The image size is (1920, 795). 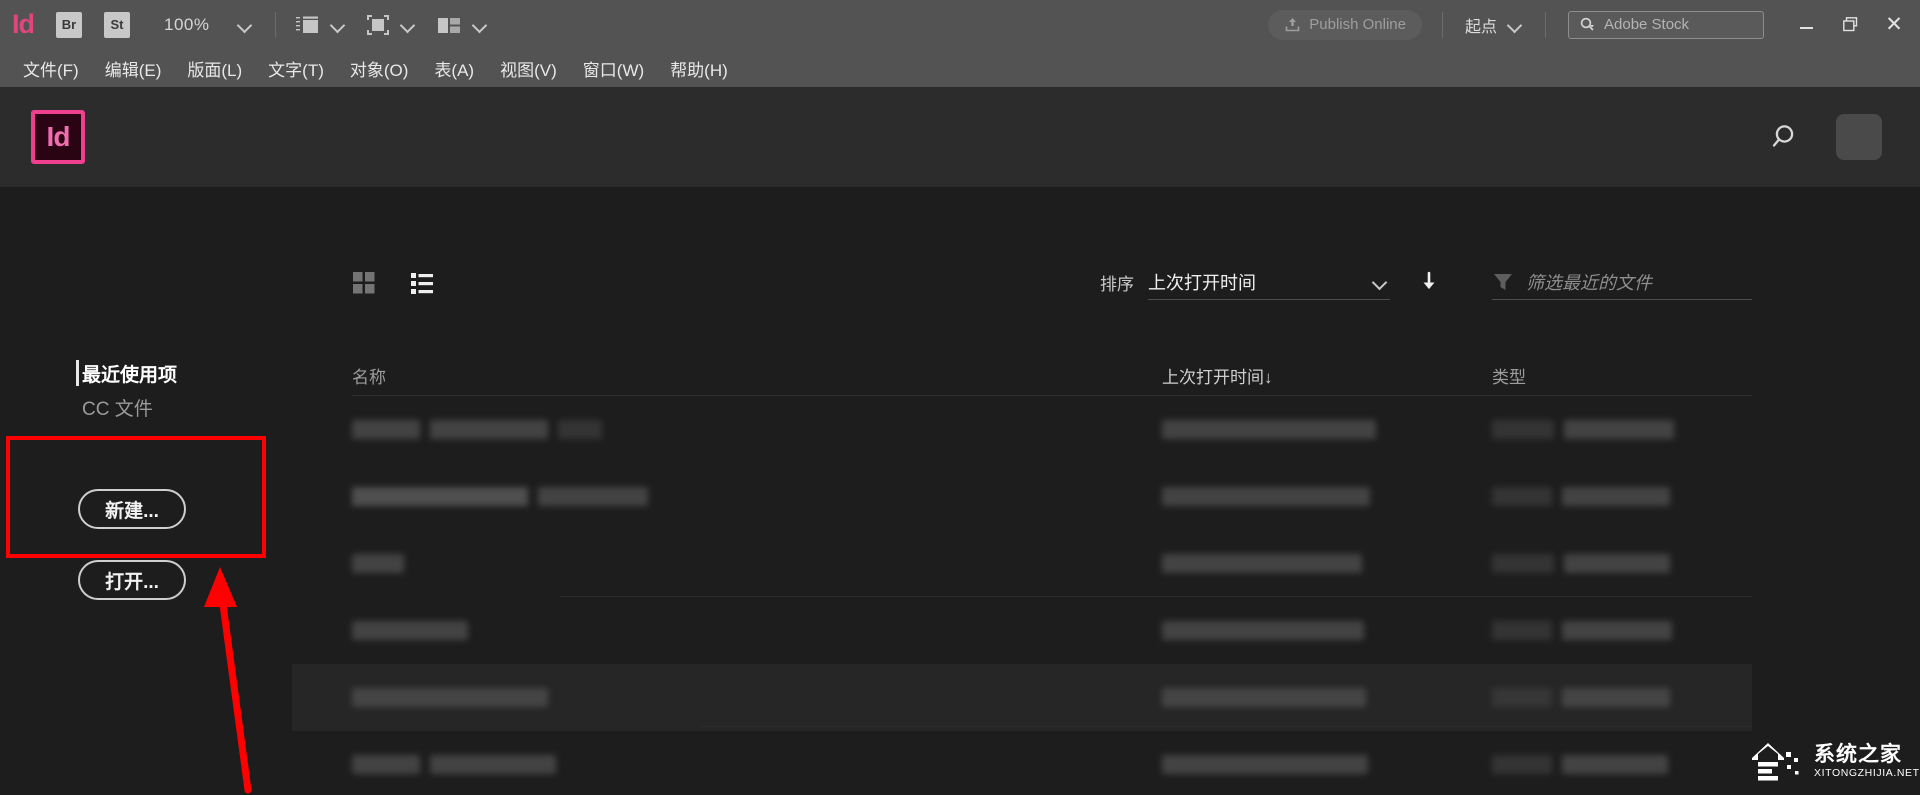 What do you see at coordinates (1647, 24) in the screenshot?
I see `adobe-stock-placeholder: Adobe Stock` at bounding box center [1647, 24].